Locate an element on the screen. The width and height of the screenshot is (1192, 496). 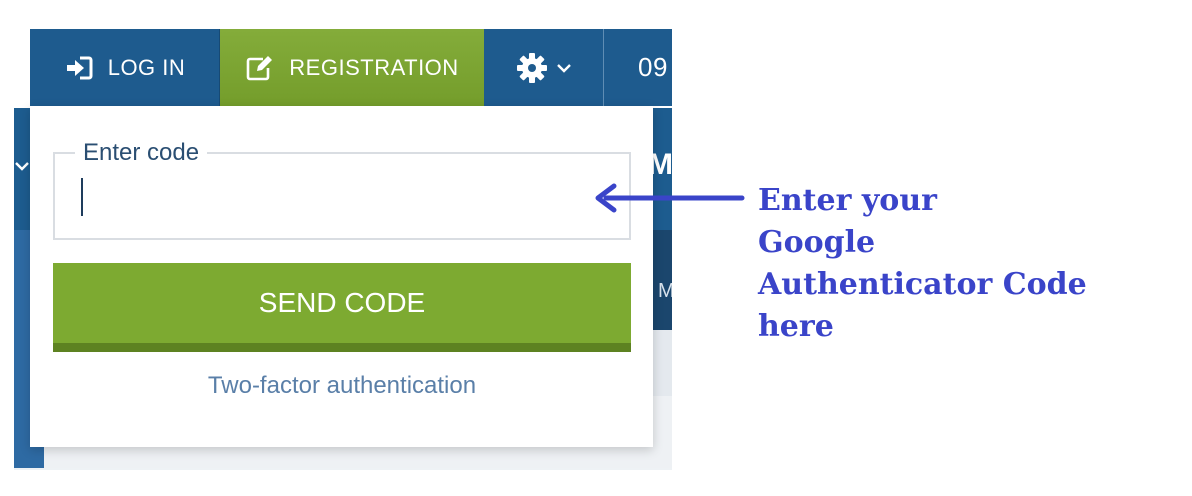
code-field-label: Enter code is located at coordinates (141, 153).